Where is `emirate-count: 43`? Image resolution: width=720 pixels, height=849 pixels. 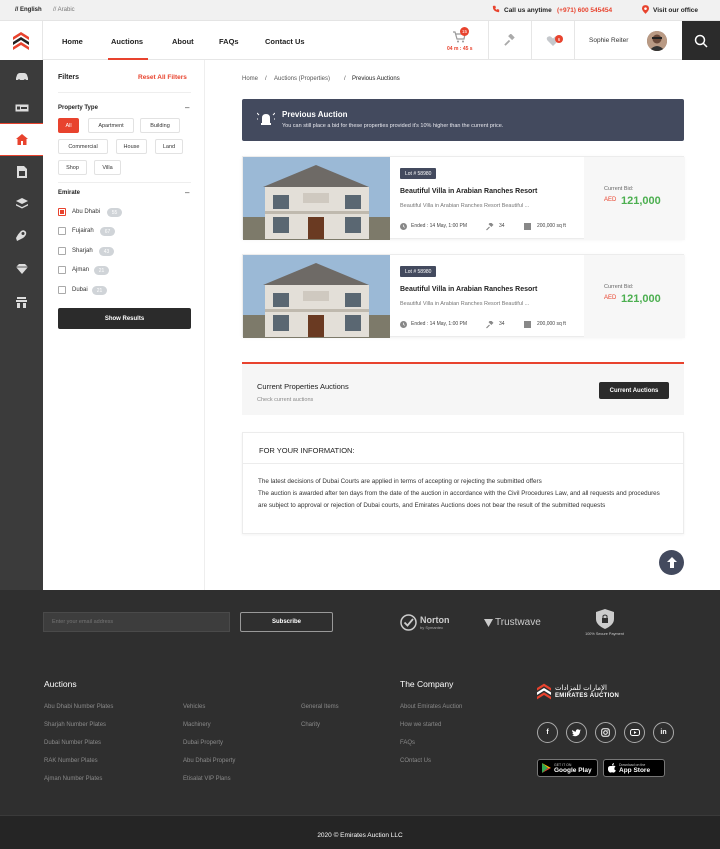 emirate-count: 43 is located at coordinates (106, 251).